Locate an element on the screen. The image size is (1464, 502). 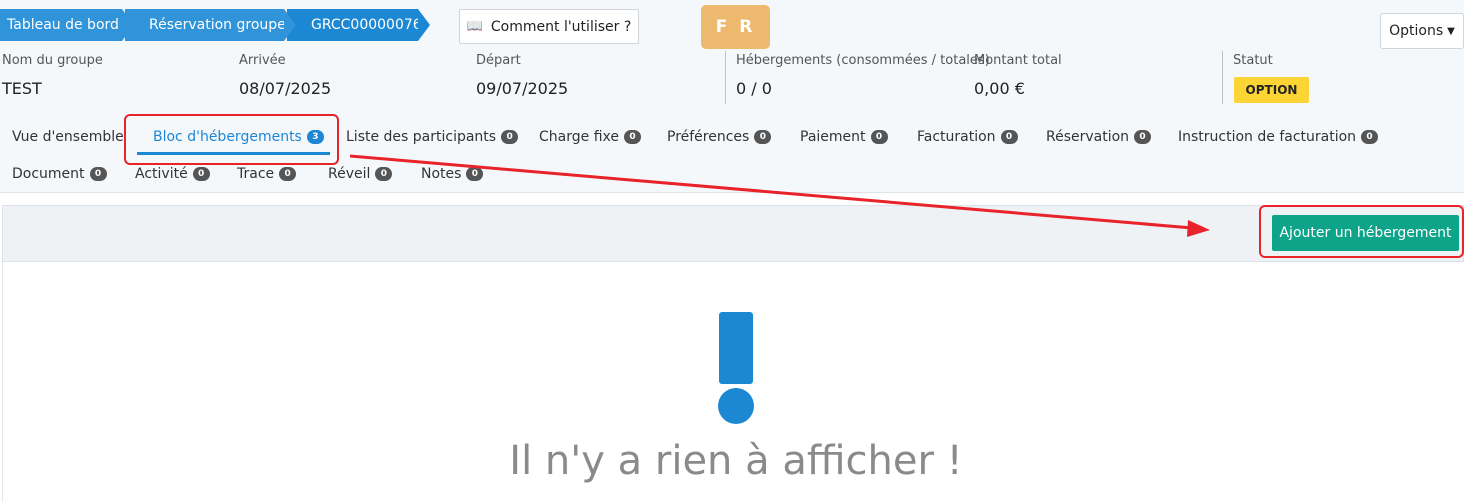
arrival-value: 08/07/2025 is located at coordinates (285, 88).